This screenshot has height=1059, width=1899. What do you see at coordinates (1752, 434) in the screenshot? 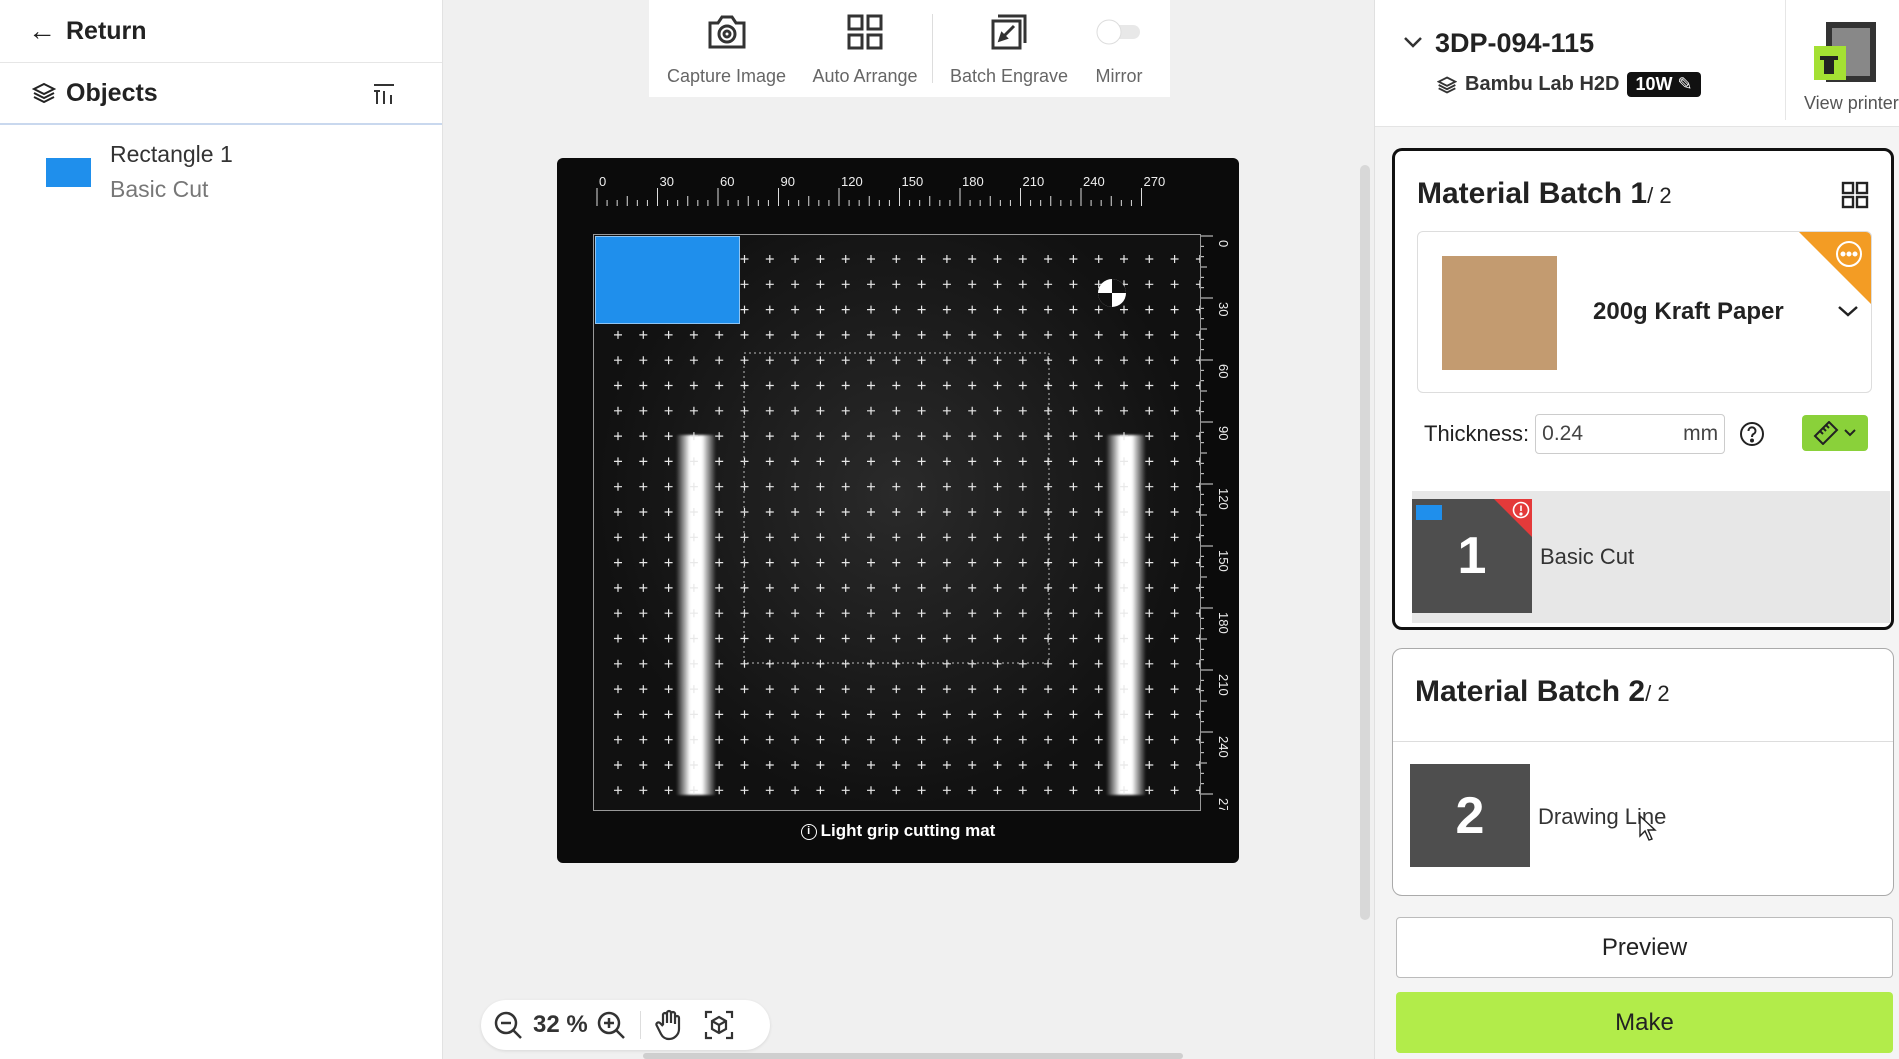
I see `help-icon` at bounding box center [1752, 434].